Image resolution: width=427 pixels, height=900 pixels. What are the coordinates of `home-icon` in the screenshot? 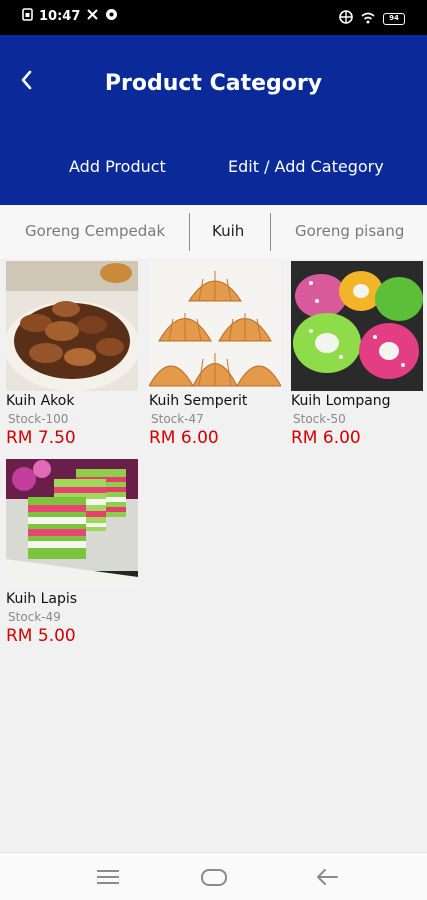 It's located at (214, 881).